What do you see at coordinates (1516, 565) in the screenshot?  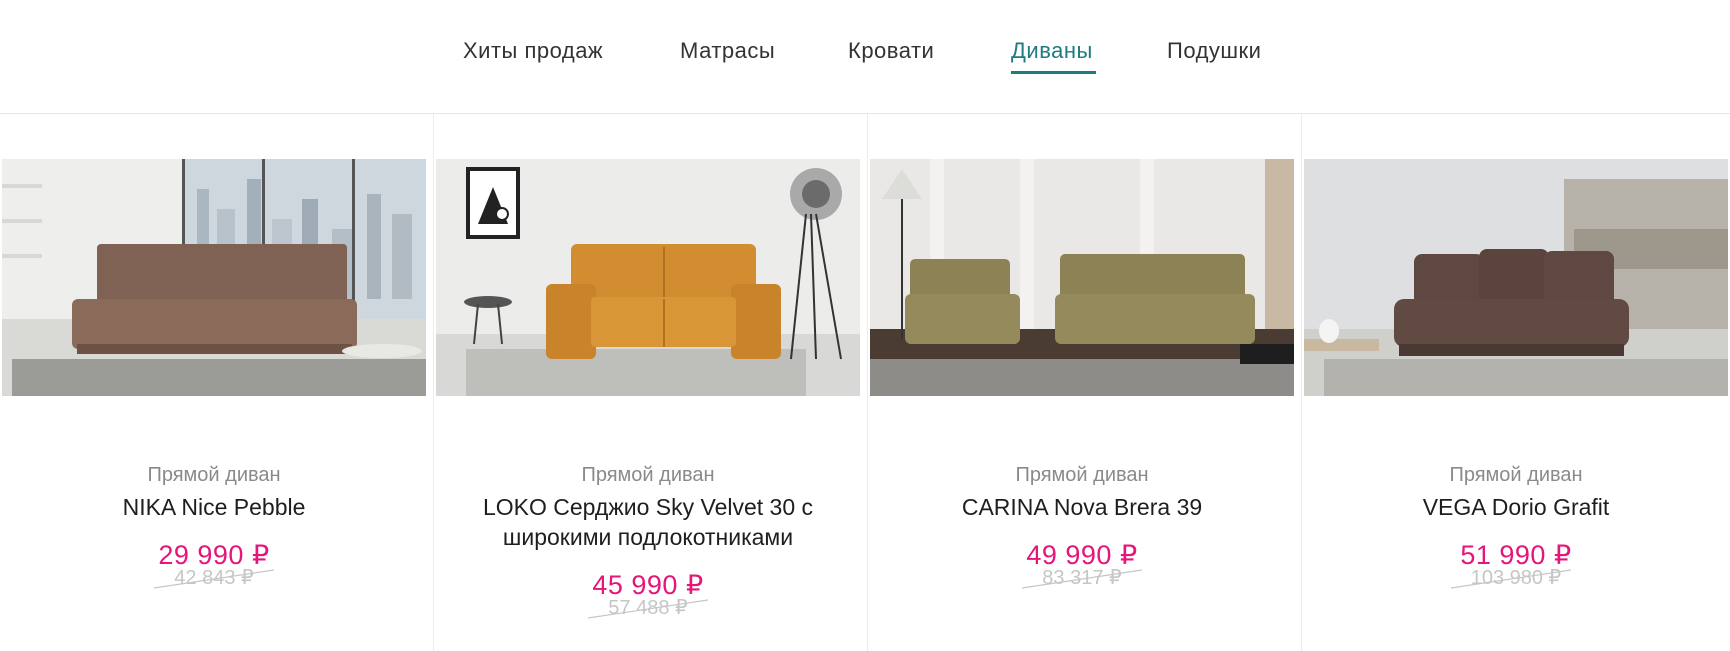 I see `price-block: 51 990 ₽ 103 980 ₽` at bounding box center [1516, 565].